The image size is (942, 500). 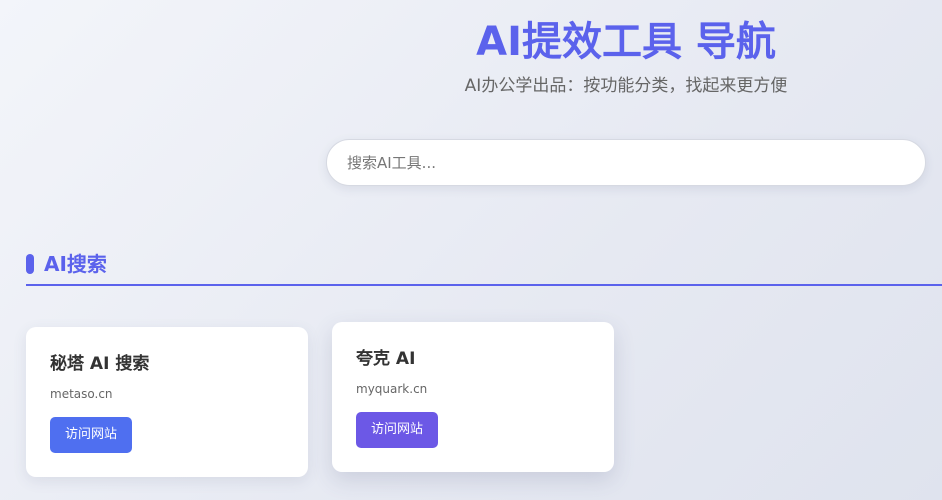 I want to click on section-title: AI搜索, so click(x=75, y=264).